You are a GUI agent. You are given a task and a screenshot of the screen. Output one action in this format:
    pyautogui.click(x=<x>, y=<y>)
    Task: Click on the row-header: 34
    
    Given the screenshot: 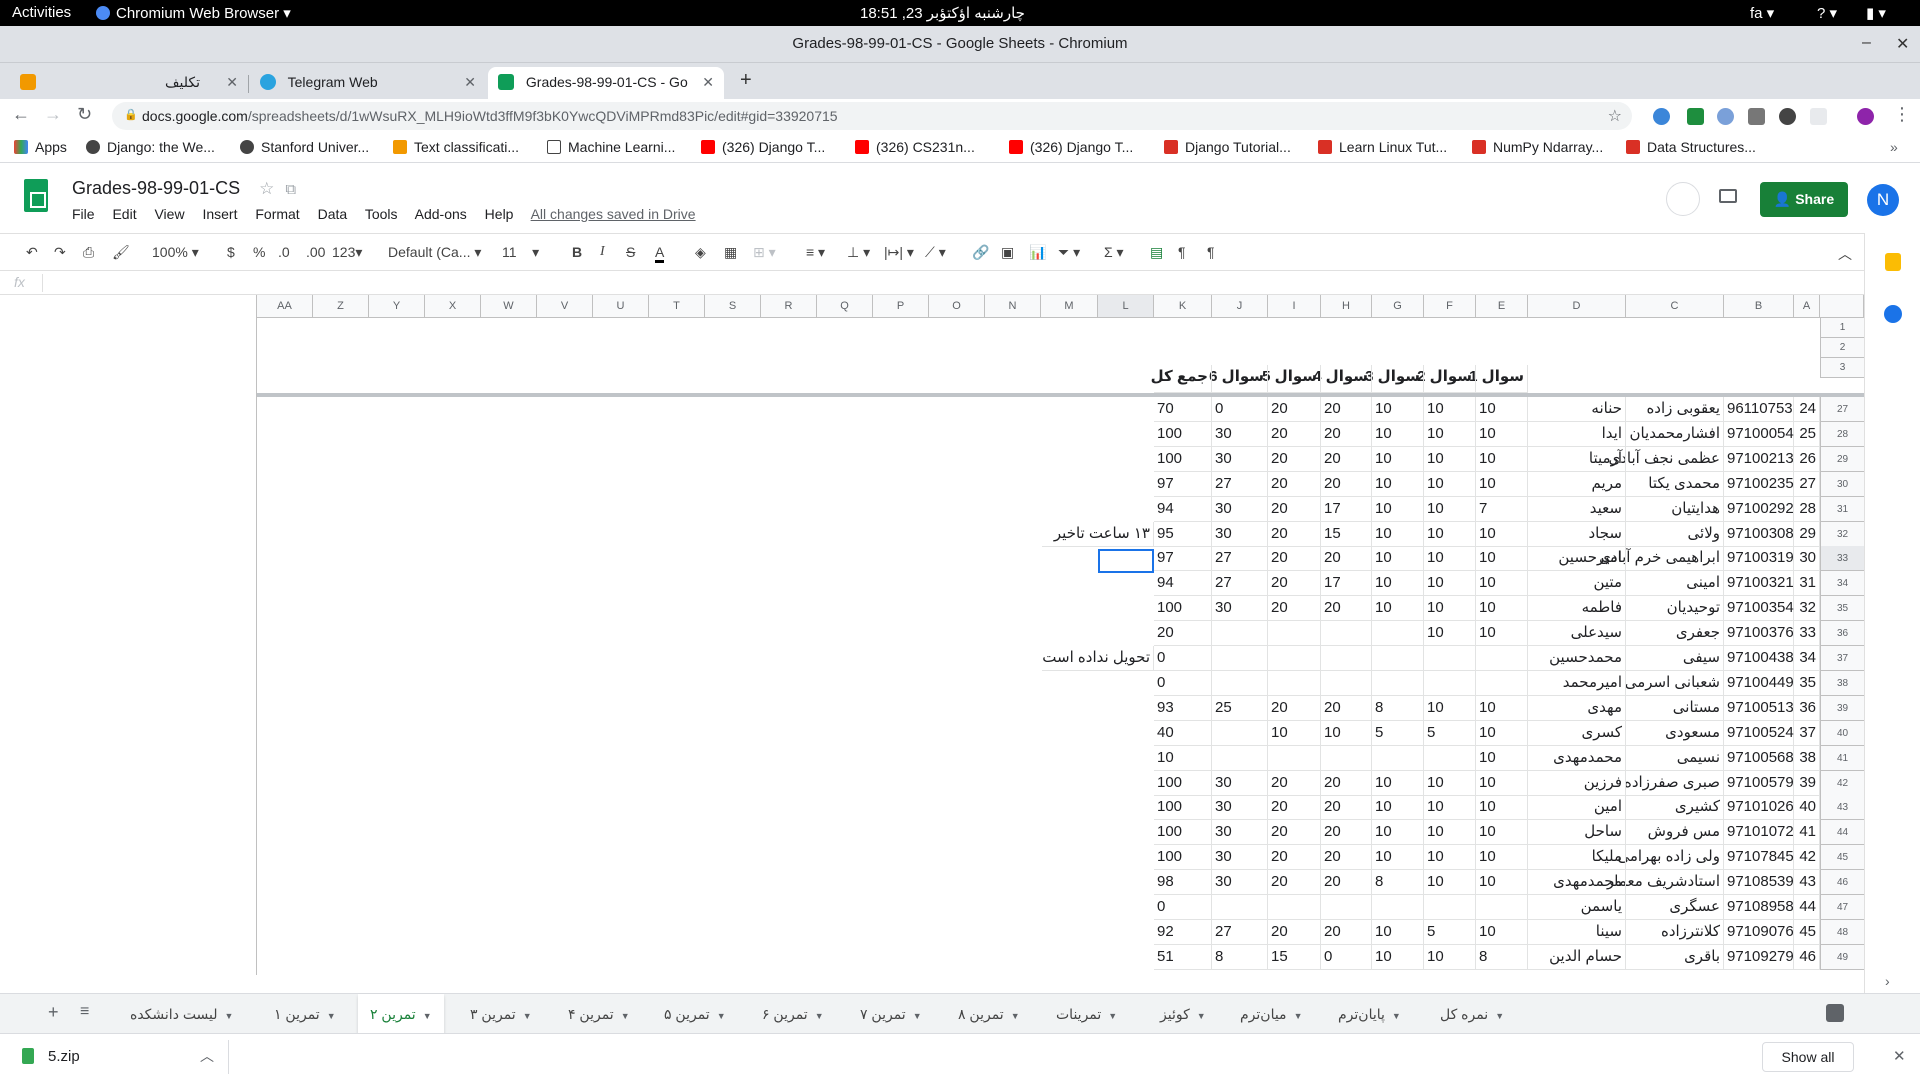 What is the action you would take?
    pyautogui.click(x=1842, y=583)
    